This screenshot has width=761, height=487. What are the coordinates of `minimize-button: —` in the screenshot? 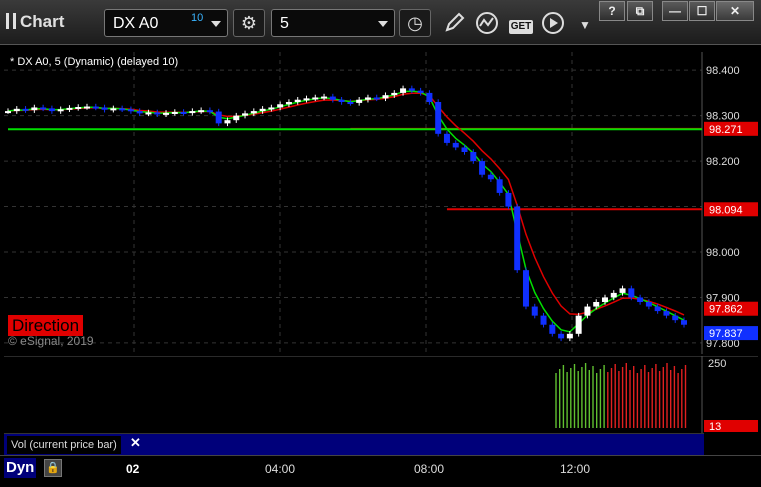 It's located at (675, 11).